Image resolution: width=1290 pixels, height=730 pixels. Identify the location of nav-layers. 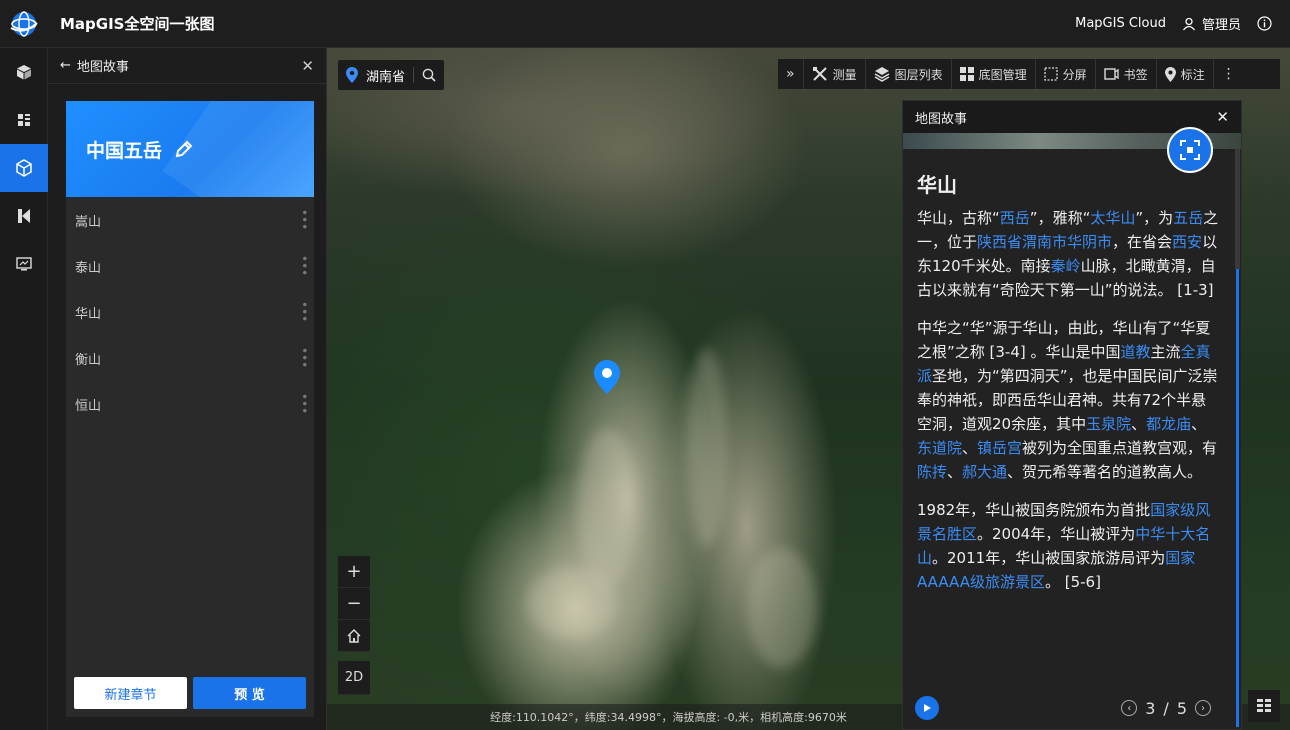
(24, 120).